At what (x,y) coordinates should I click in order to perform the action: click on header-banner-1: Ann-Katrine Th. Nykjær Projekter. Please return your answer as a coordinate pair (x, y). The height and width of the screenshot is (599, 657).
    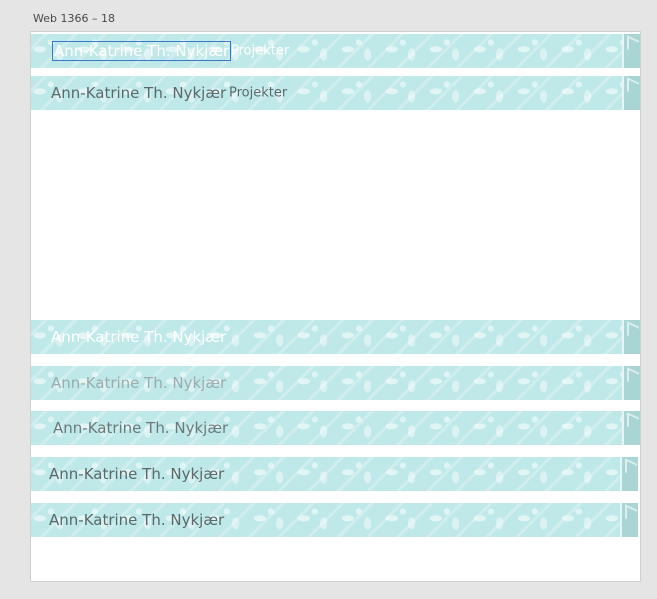
    Looking at the image, I should click on (335, 51).